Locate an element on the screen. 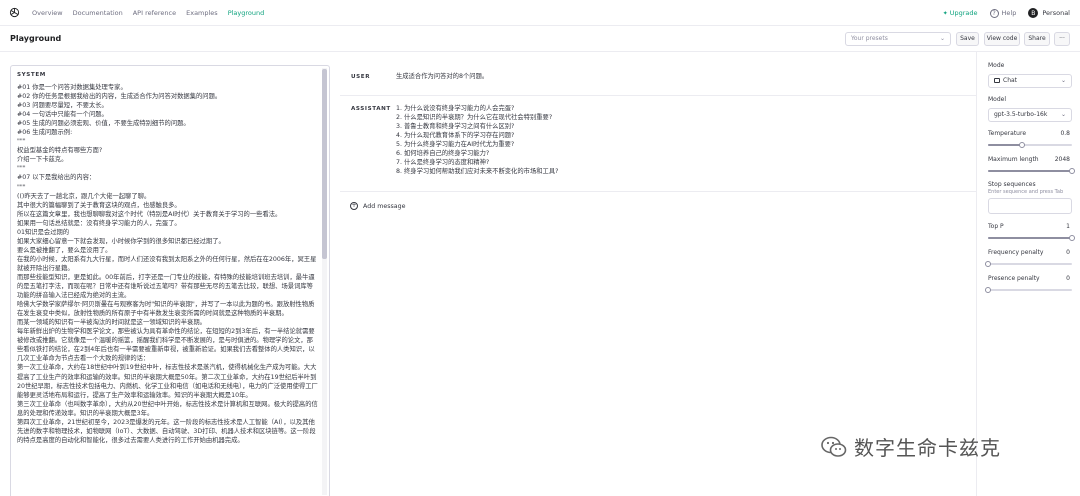 This screenshot has width=1080, height=496. user-message: USER 生成适合作为问答对的8个问题。 is located at coordinates (658, 80).